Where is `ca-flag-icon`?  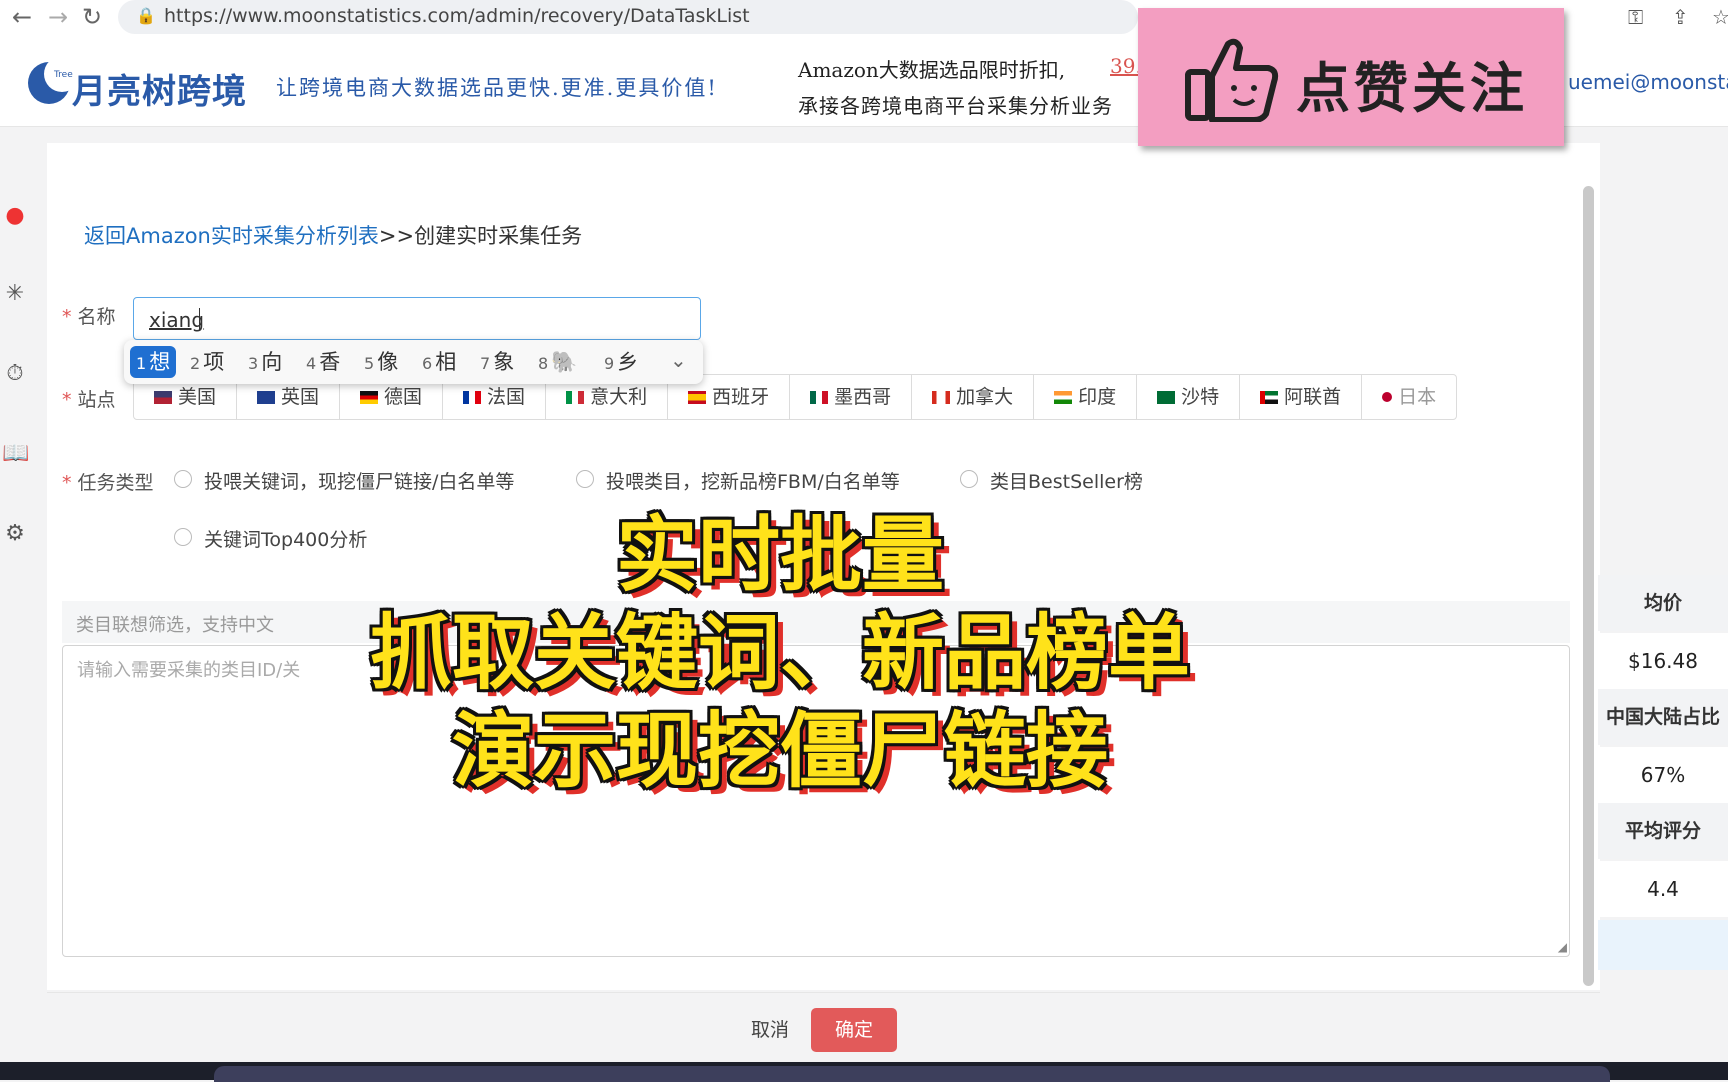
ca-flag-icon is located at coordinates (941, 397).